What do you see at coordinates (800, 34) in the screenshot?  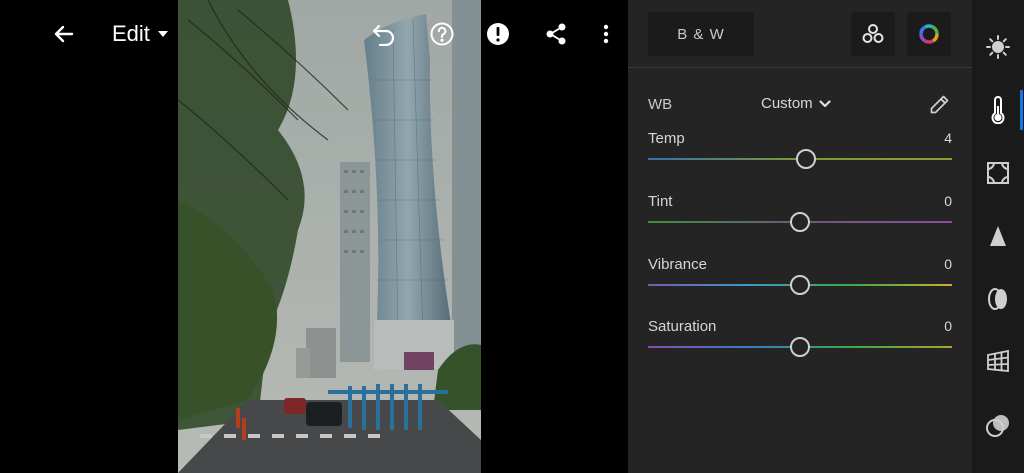 I see `panel-header: B & W` at bounding box center [800, 34].